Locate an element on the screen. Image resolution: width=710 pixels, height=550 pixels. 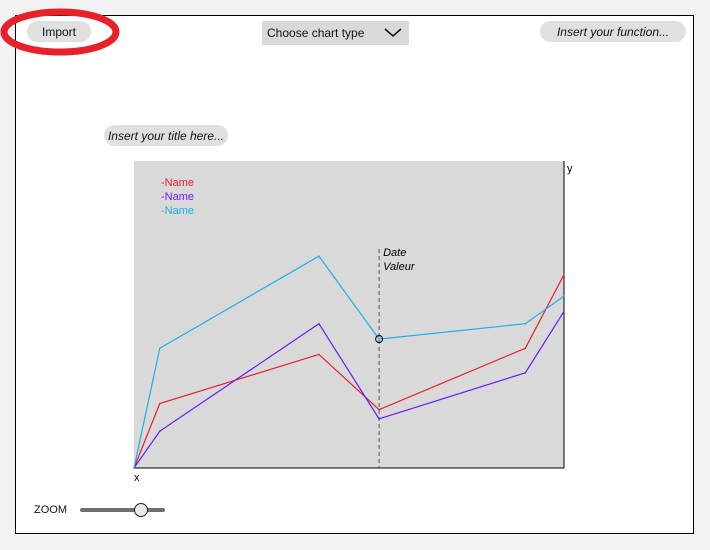
marker-label: Valeur is located at coordinates (399, 267).